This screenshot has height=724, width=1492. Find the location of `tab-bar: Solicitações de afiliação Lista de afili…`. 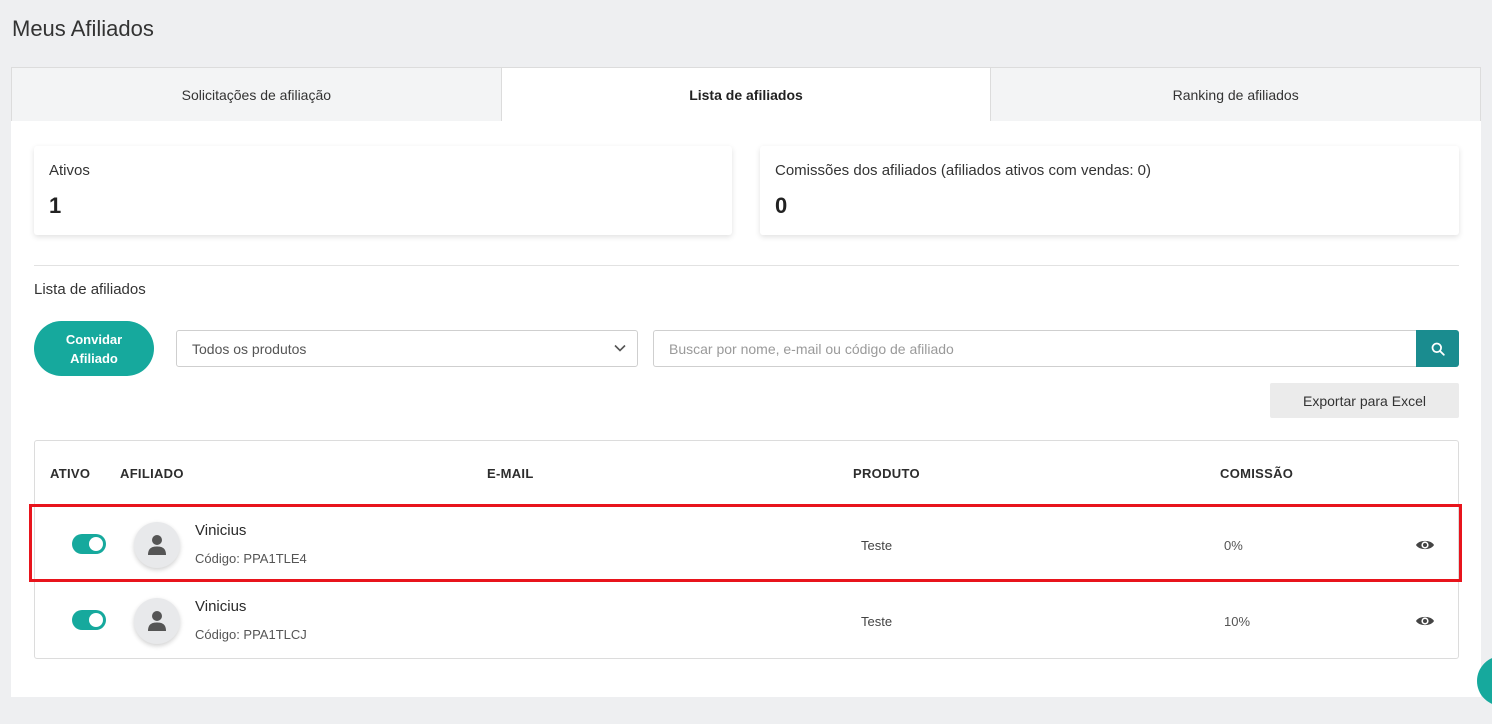

tab-bar: Solicitações de afiliação Lista de afili… is located at coordinates (746, 94).